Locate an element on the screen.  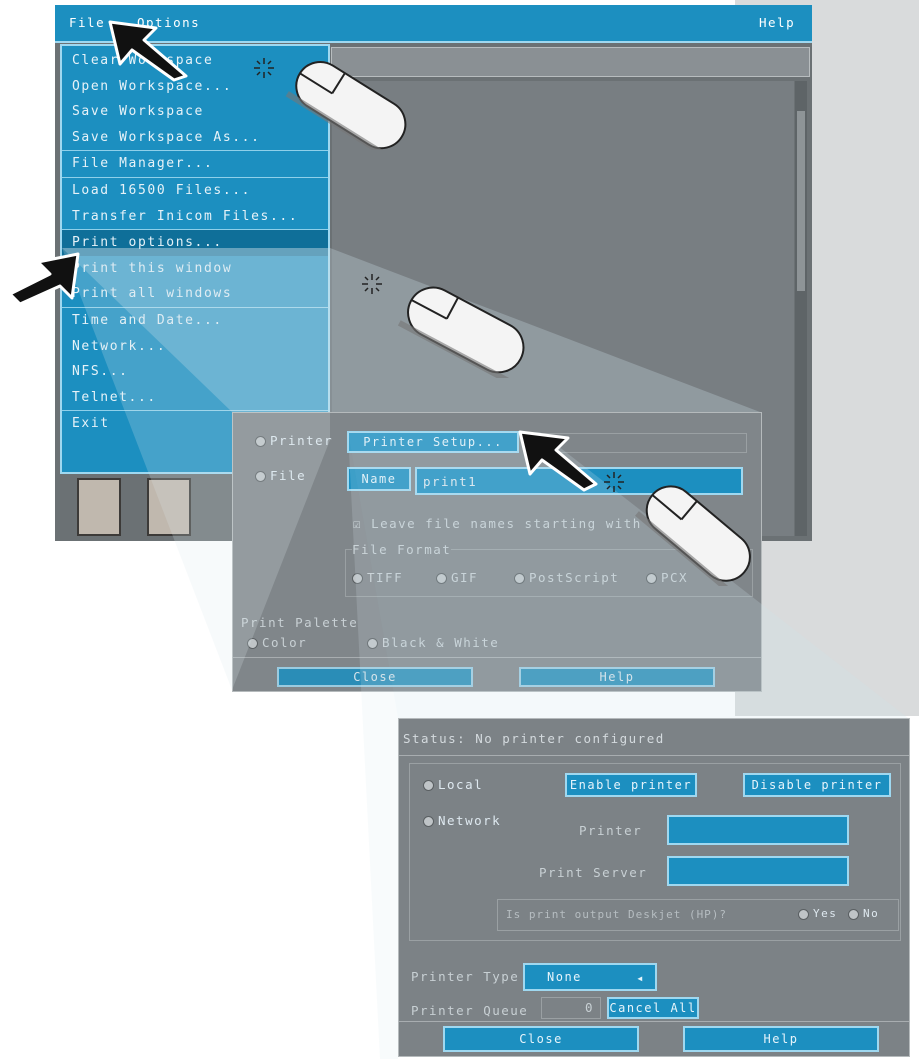
format-gif-radio: GIF is located at coordinates (457, 577).